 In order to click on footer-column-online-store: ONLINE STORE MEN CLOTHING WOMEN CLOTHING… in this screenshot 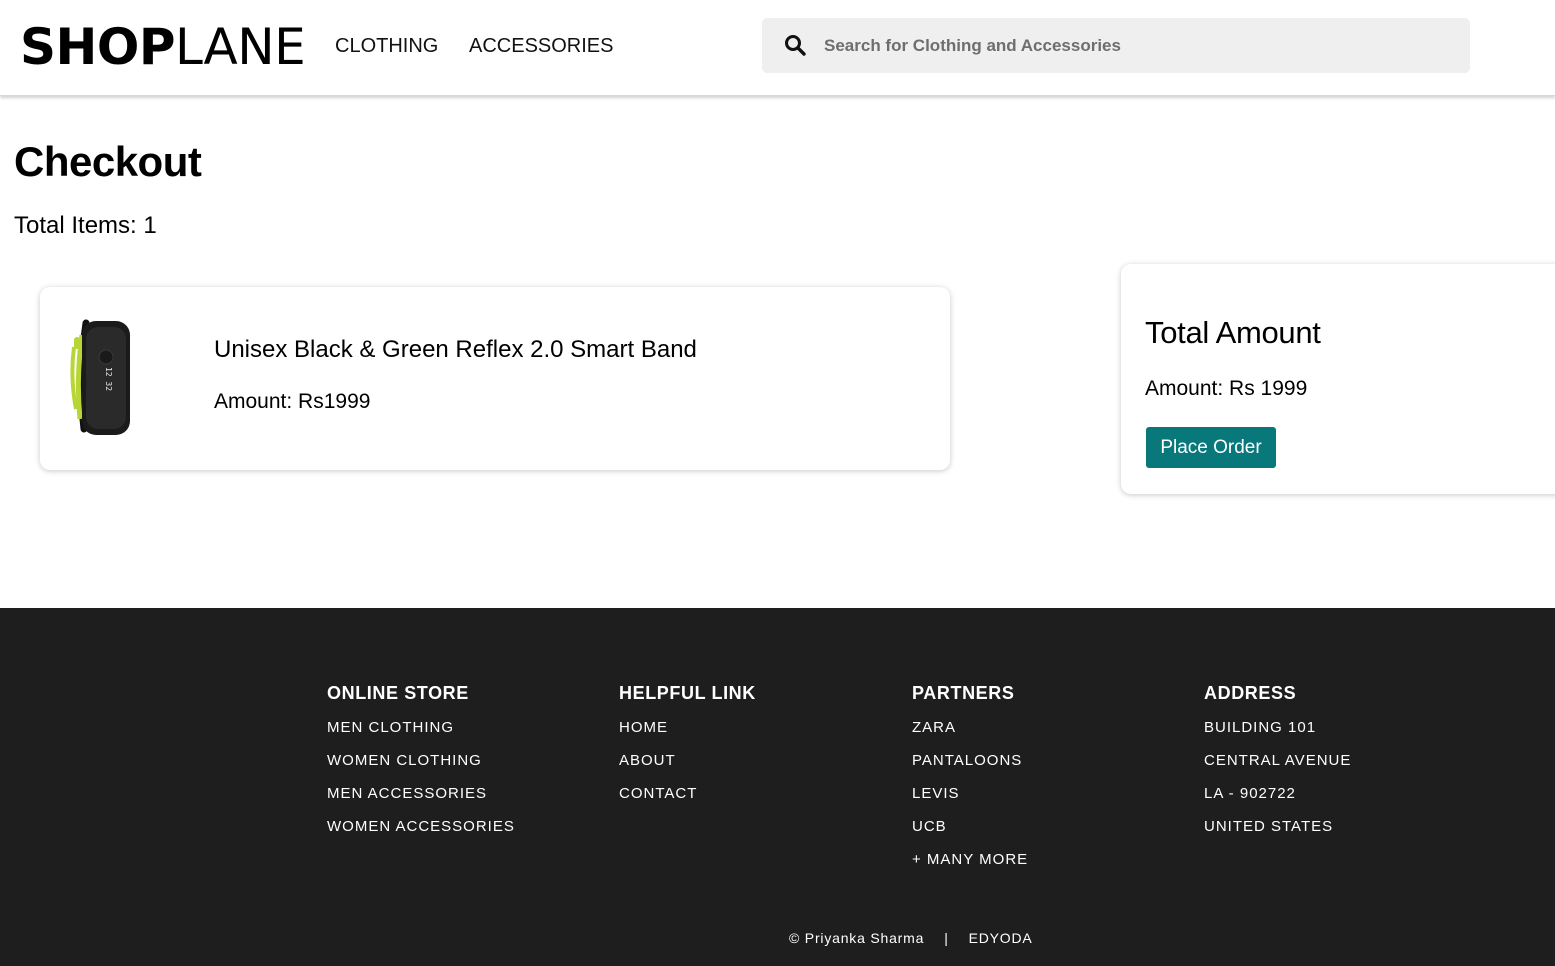, I will do `click(421, 766)`.